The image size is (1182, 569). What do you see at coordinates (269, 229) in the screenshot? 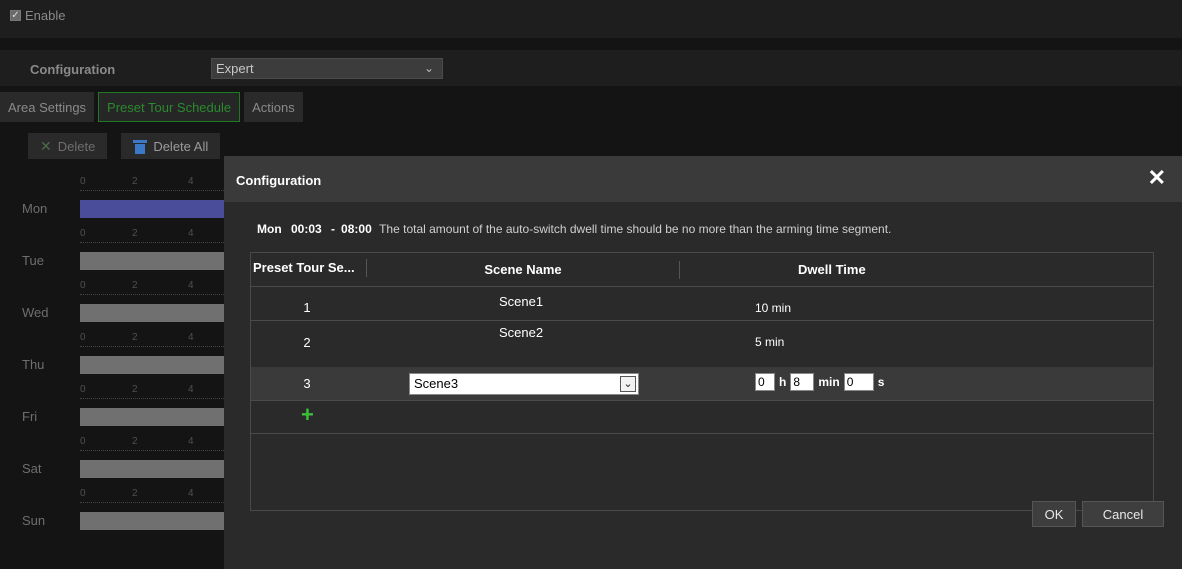
I see `segment-day: Mon` at bounding box center [269, 229].